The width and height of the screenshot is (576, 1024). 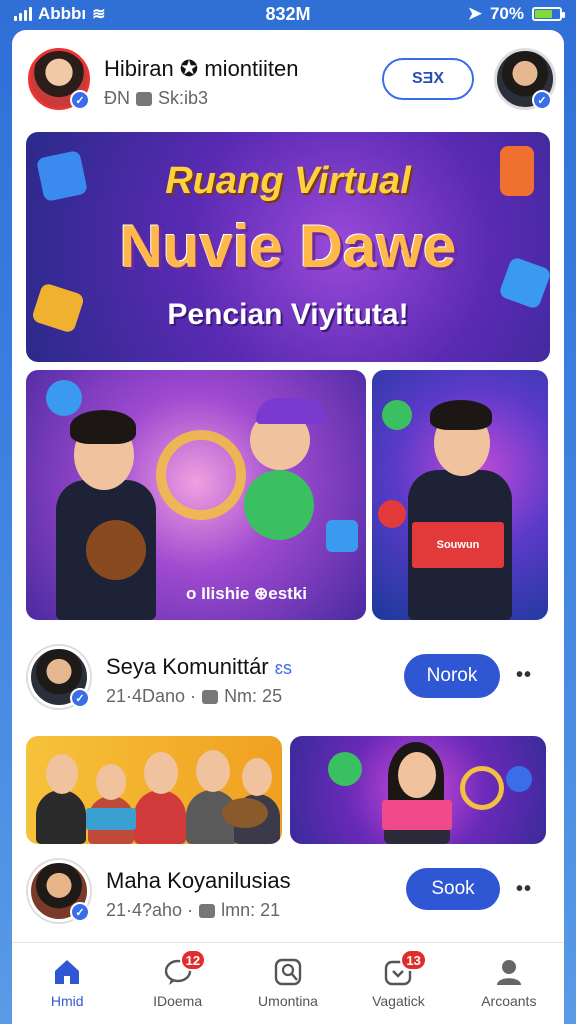 I want to click on media-image-musician: o Ilishie ⊛estki, so click(x=196, y=495).